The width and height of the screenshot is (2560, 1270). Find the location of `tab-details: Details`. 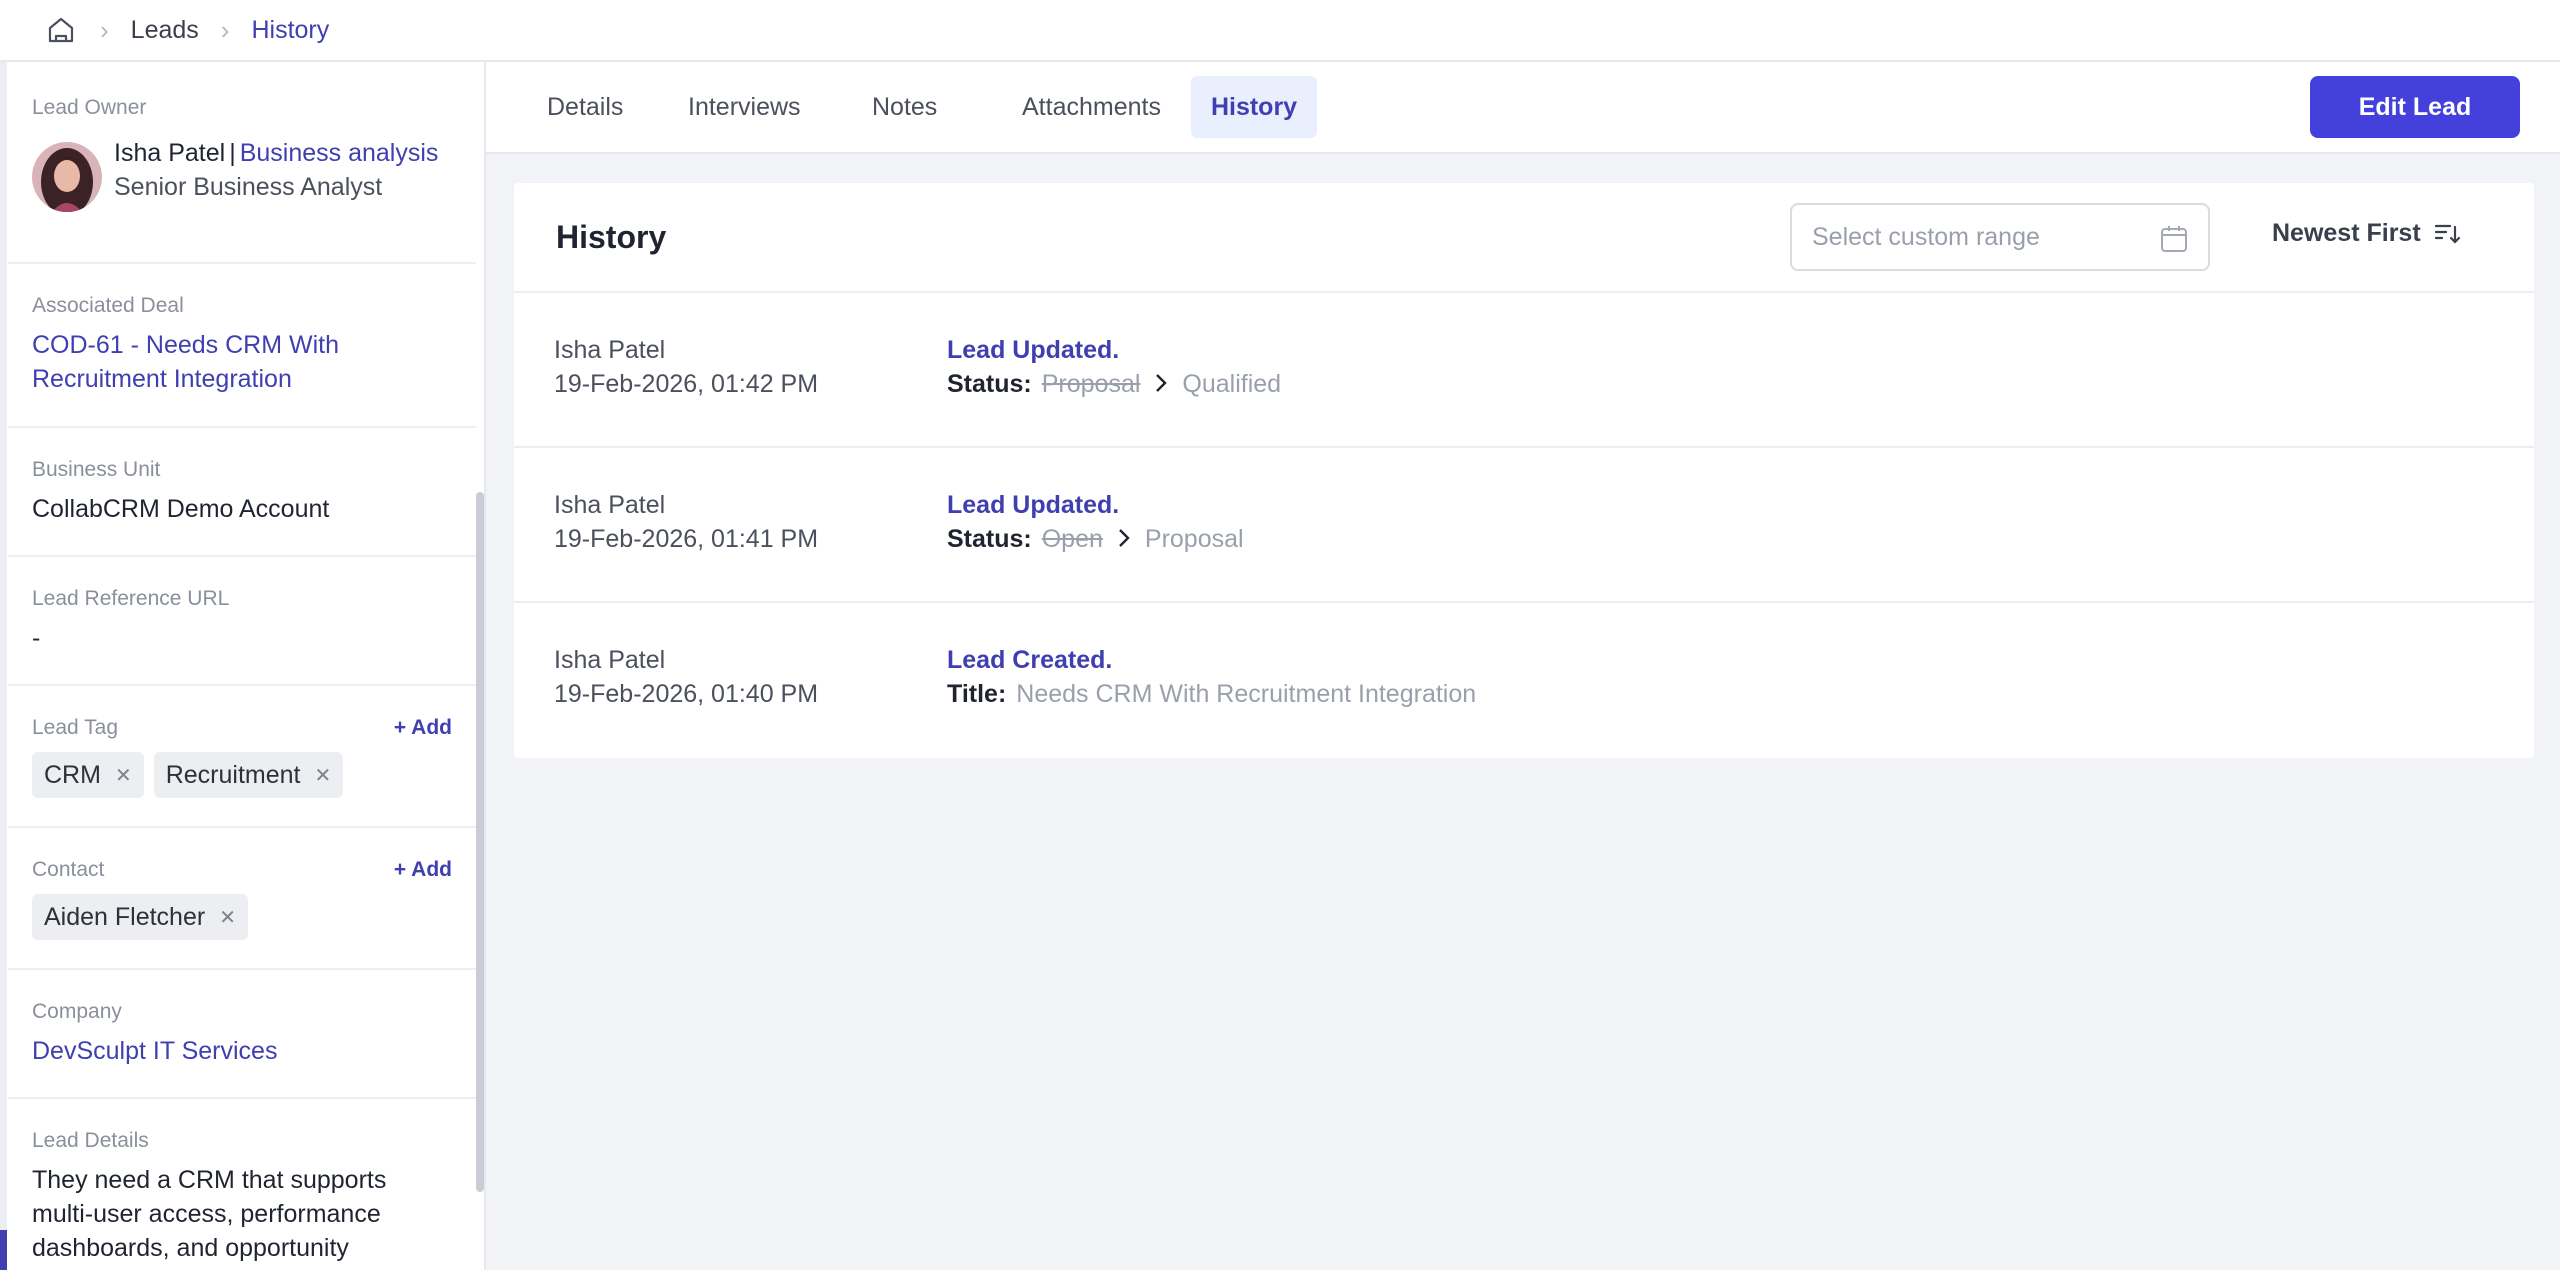

tab-details: Details is located at coordinates (585, 107).